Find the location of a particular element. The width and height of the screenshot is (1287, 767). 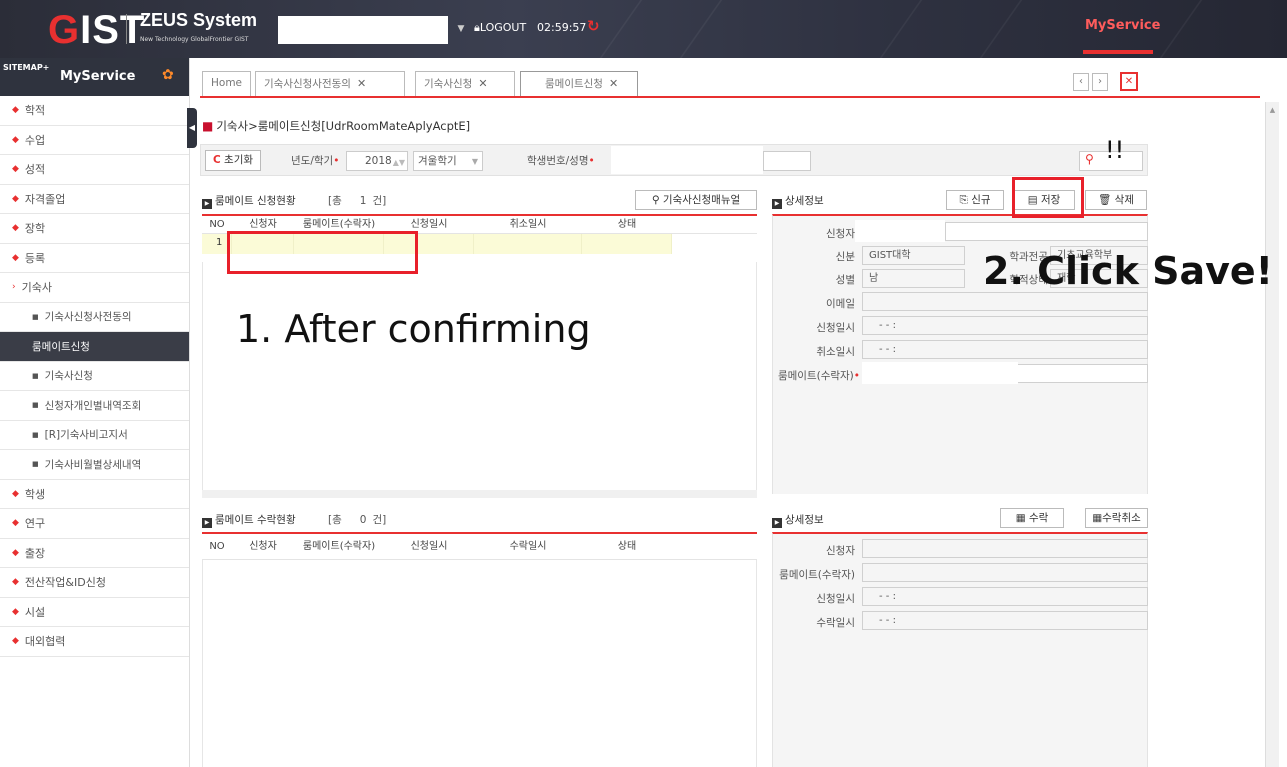

sidebar-item-label: 출장 is located at coordinates (35, 553).